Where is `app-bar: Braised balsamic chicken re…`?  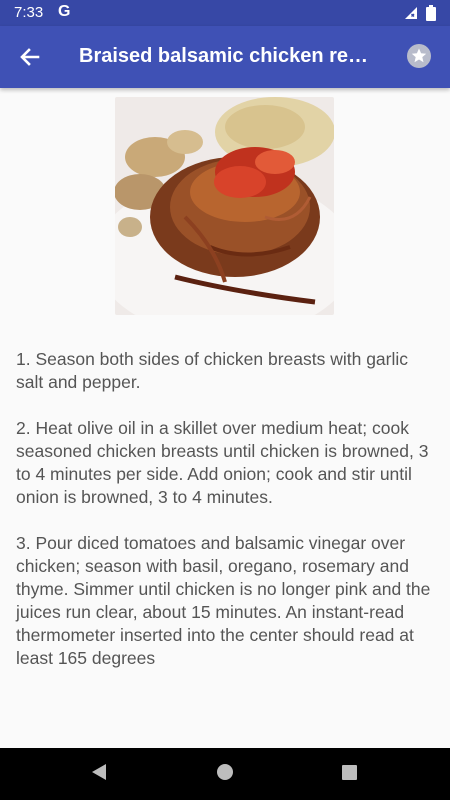
app-bar: Braised balsamic chicken re… is located at coordinates (225, 57).